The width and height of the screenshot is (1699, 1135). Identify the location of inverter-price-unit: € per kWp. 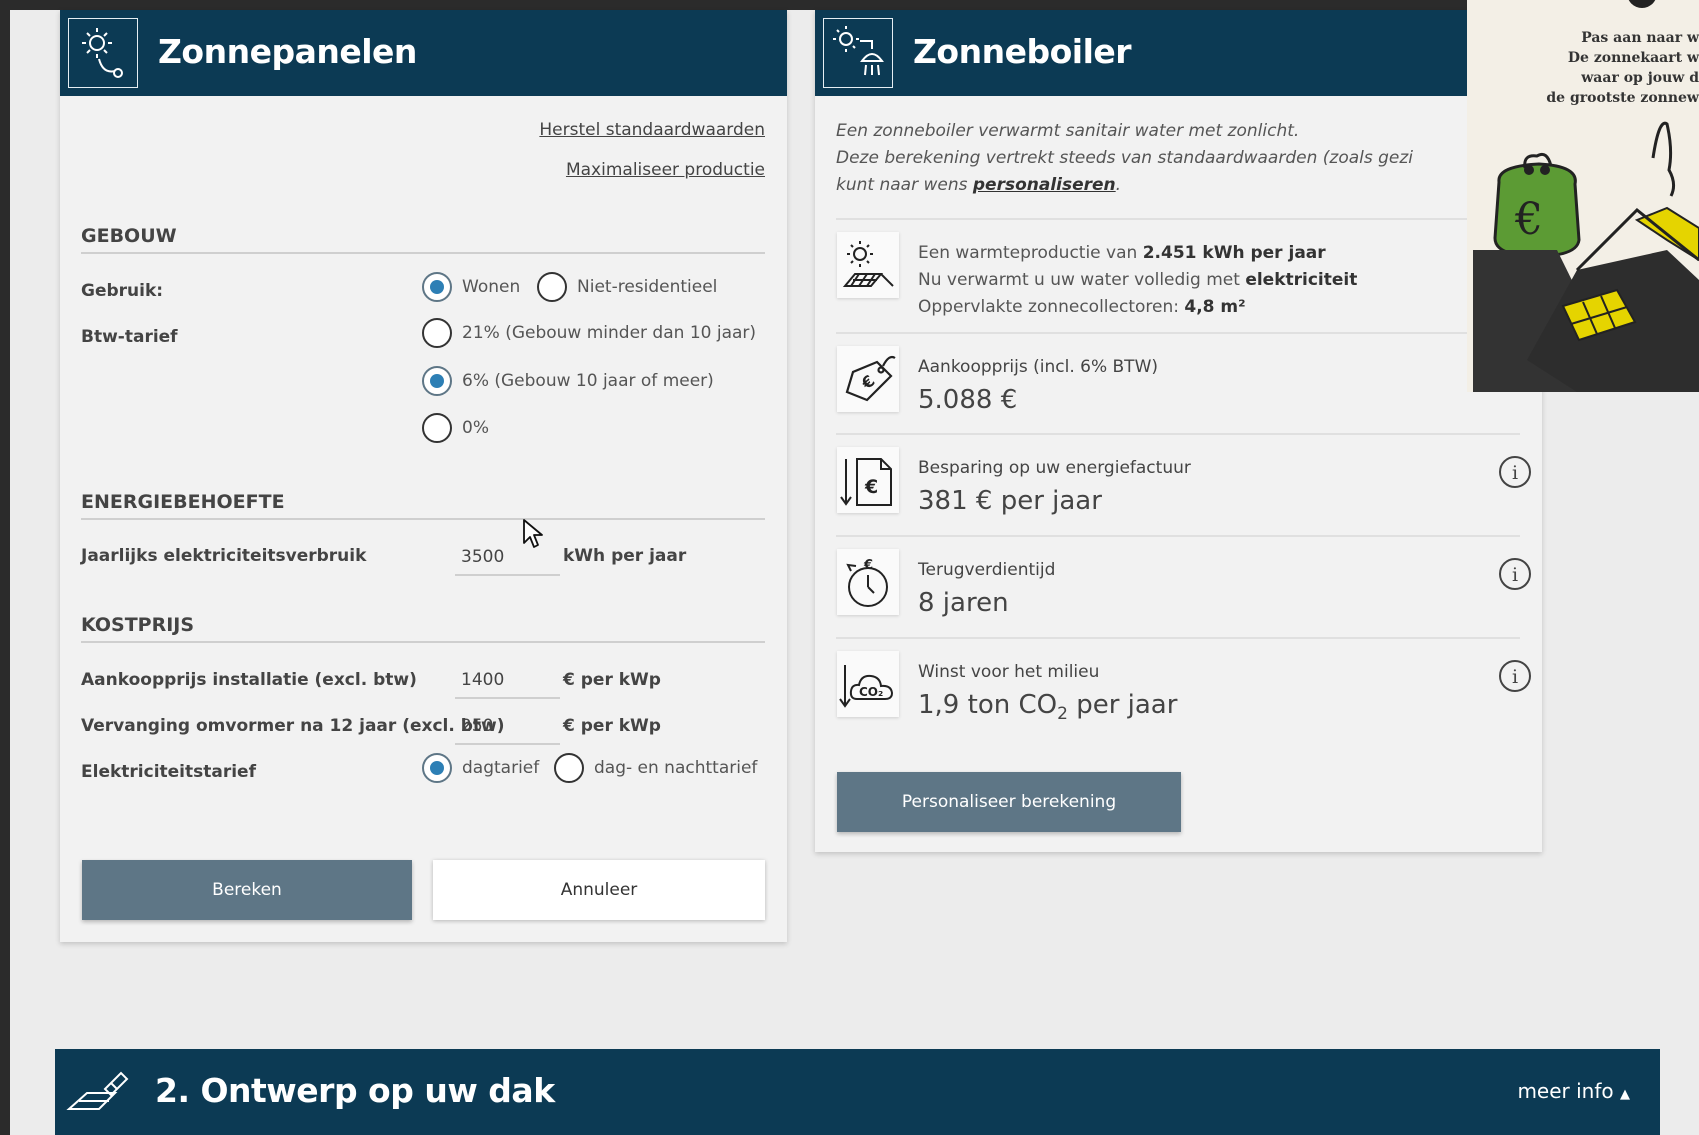
(612, 726).